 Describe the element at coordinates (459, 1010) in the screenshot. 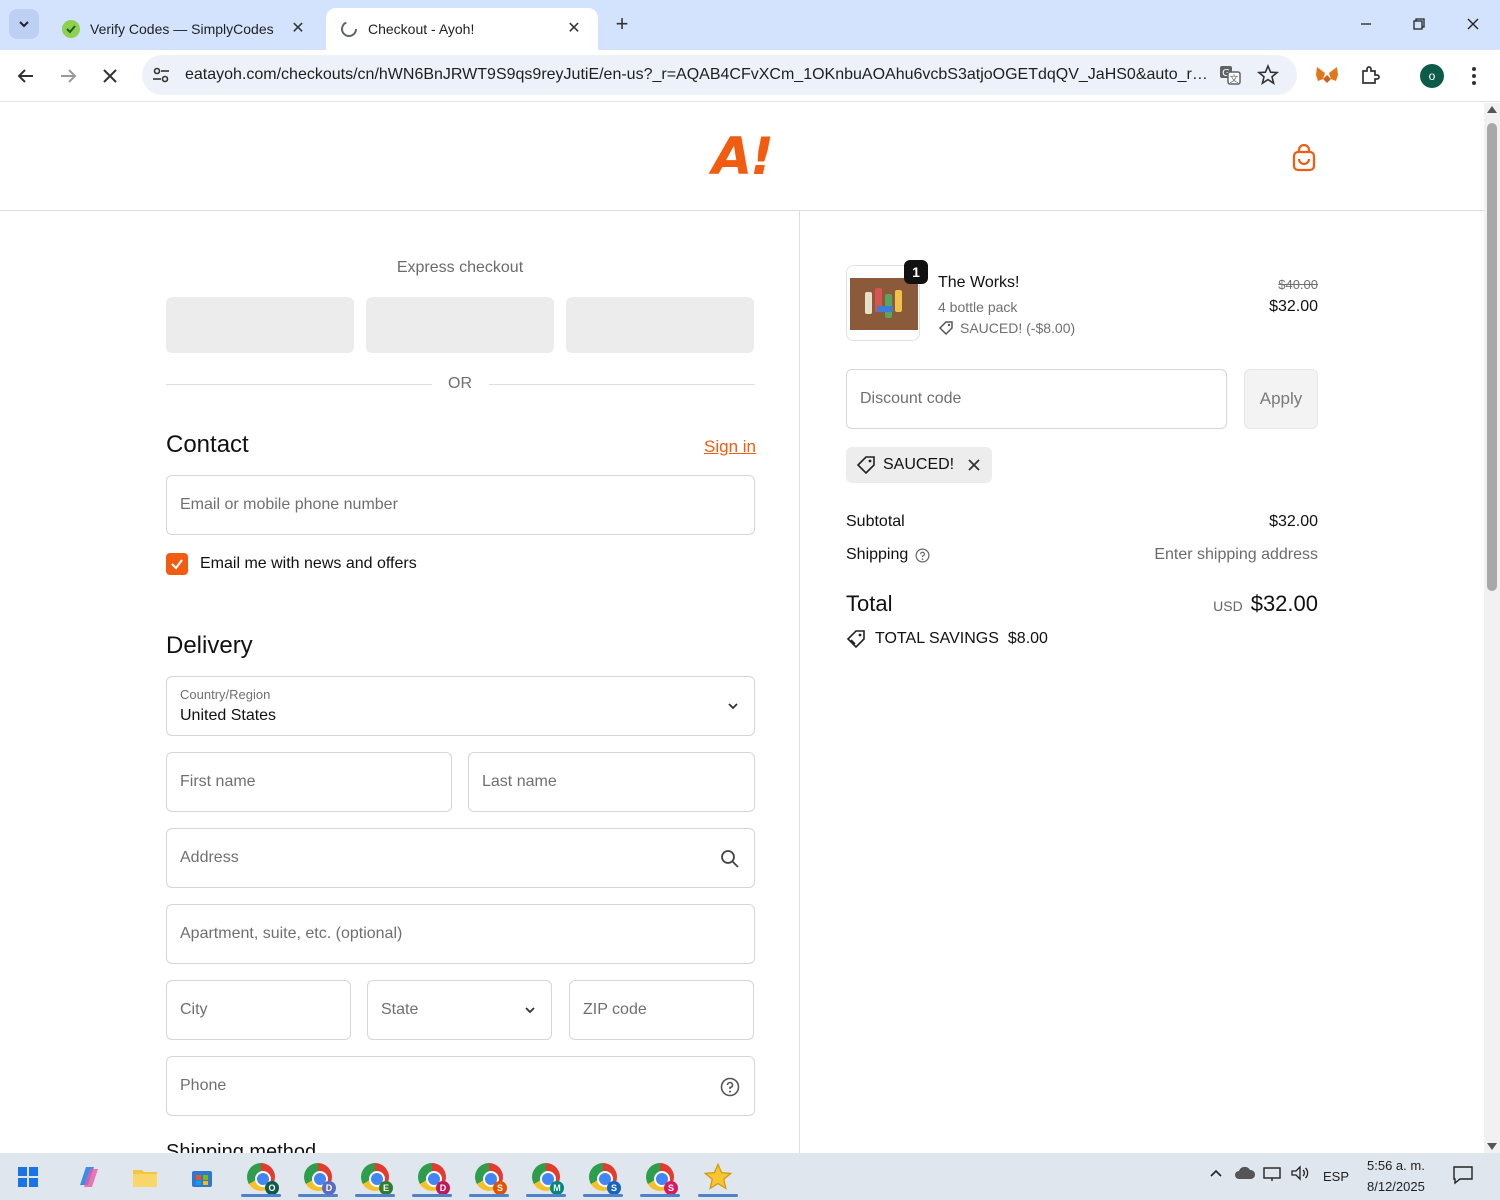

I see `state-select: State` at that location.